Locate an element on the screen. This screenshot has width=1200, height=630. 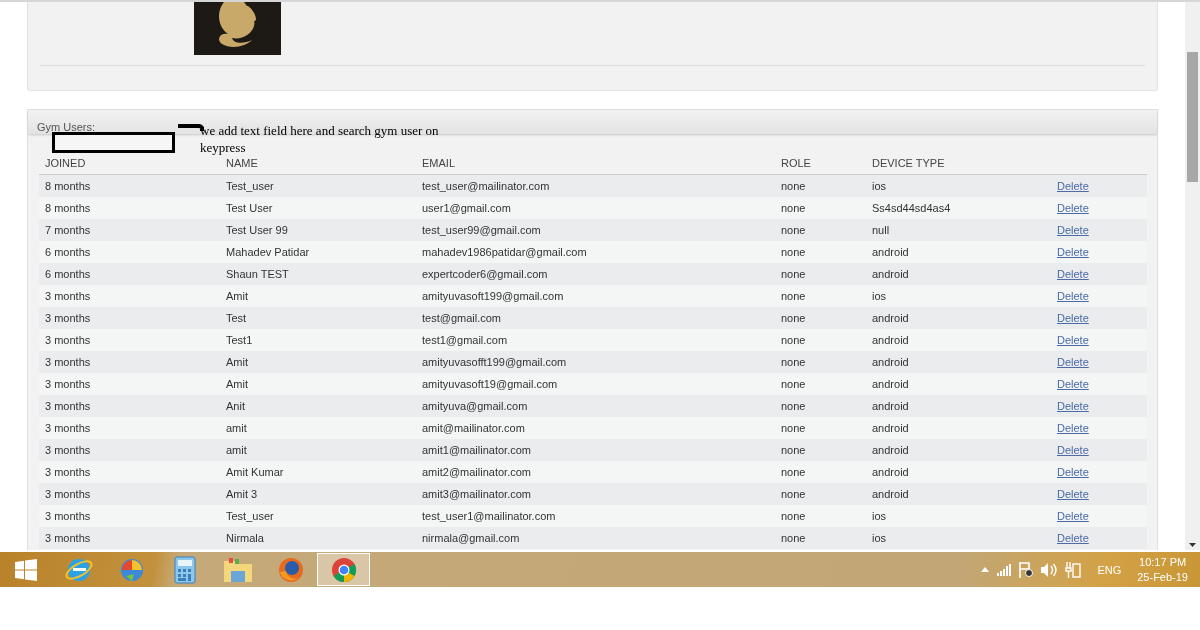
folder-icon is located at coordinates (237, 569).